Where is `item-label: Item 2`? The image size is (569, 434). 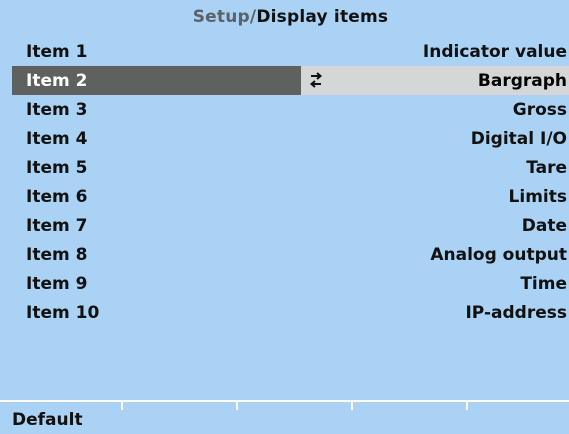
item-label: Item 2 is located at coordinates (156, 80).